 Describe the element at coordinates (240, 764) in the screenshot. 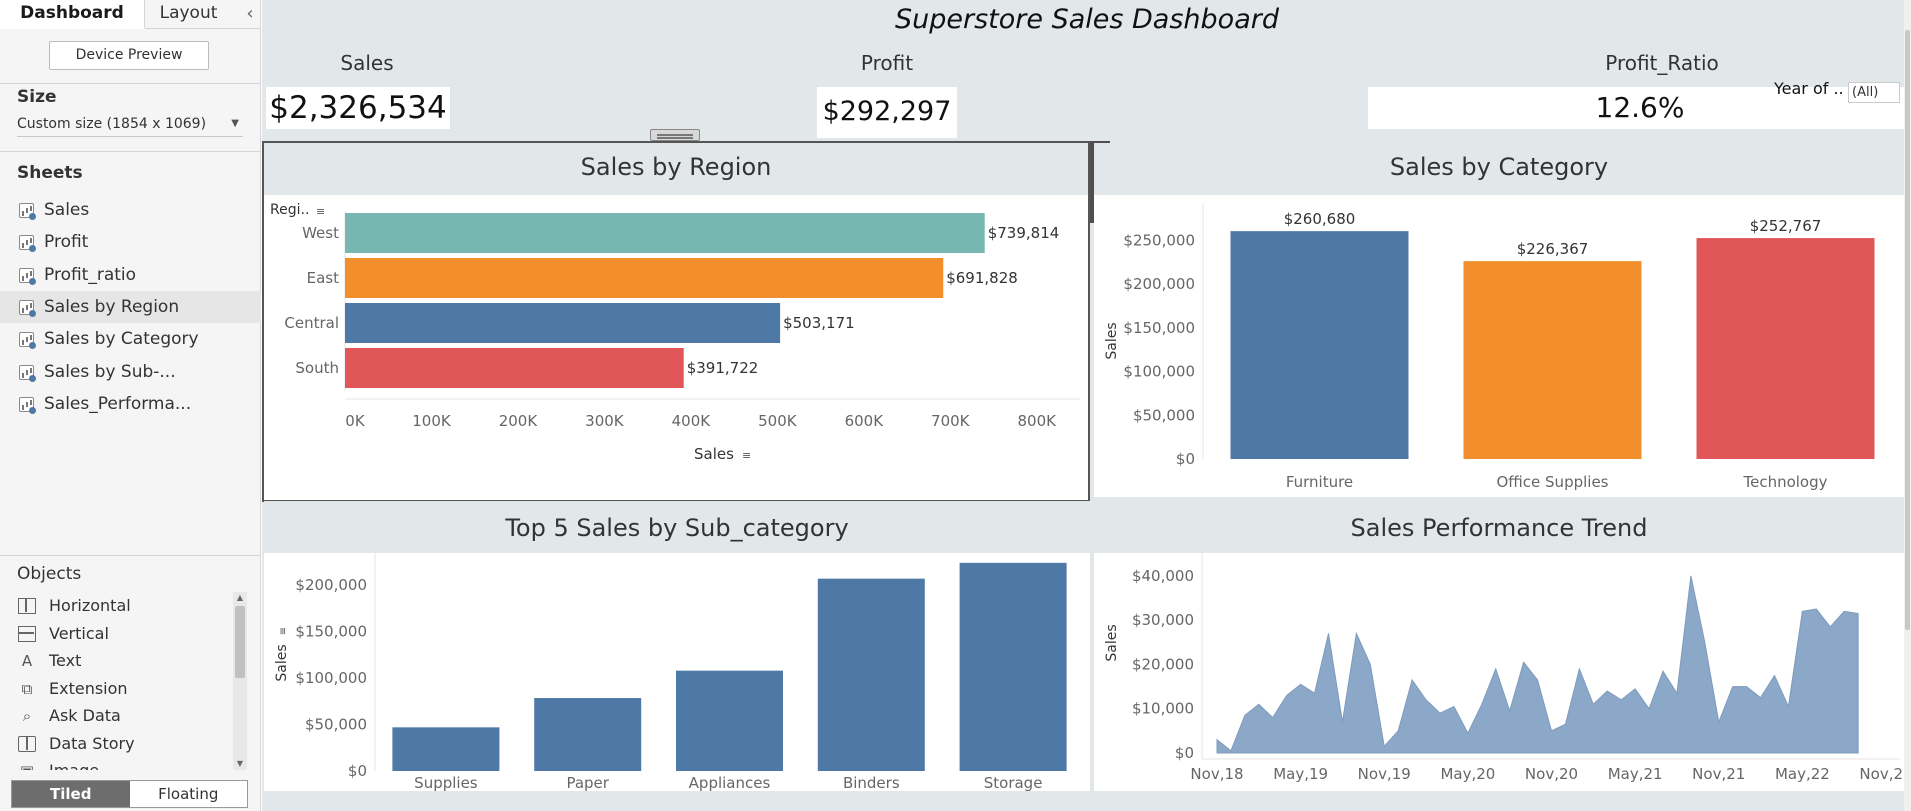

I see `scroll-down-icon: ▼` at that location.